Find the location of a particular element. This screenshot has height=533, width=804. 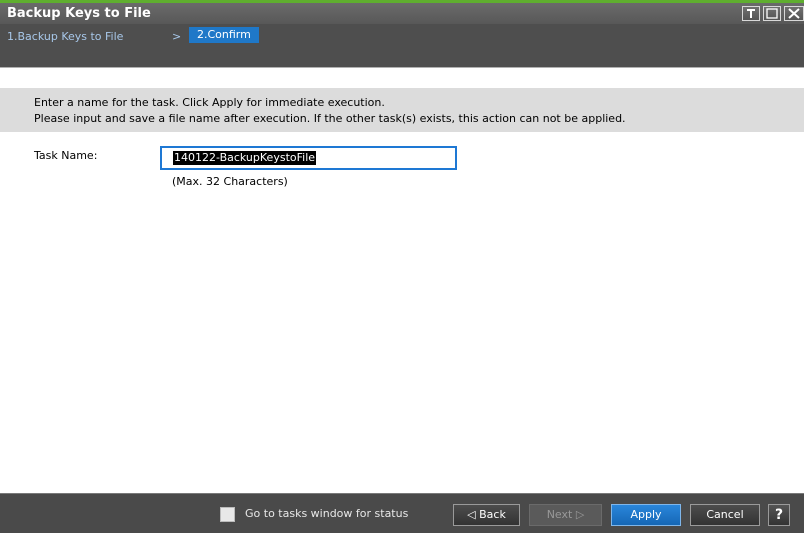

pin-icon is located at coordinates (751, 13).